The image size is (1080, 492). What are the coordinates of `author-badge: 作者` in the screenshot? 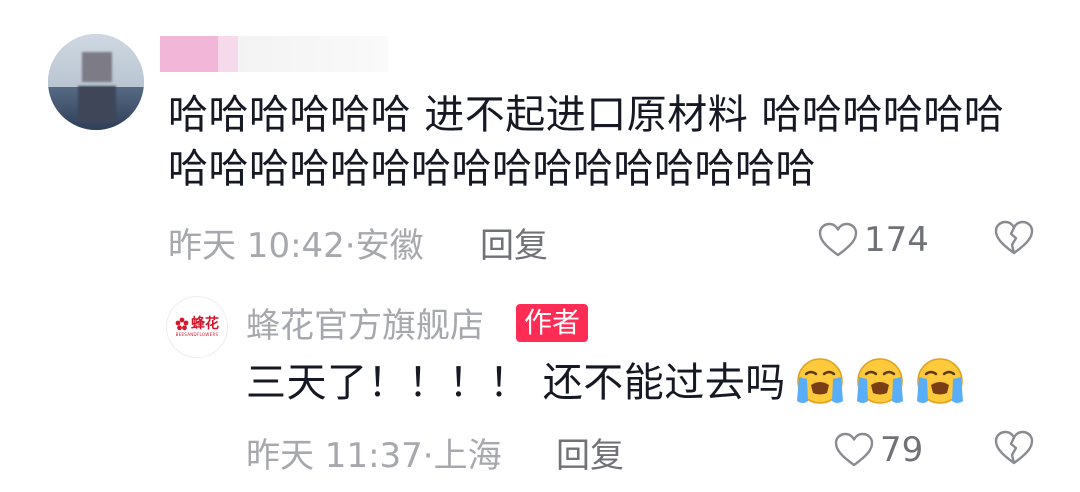 It's located at (552, 323).